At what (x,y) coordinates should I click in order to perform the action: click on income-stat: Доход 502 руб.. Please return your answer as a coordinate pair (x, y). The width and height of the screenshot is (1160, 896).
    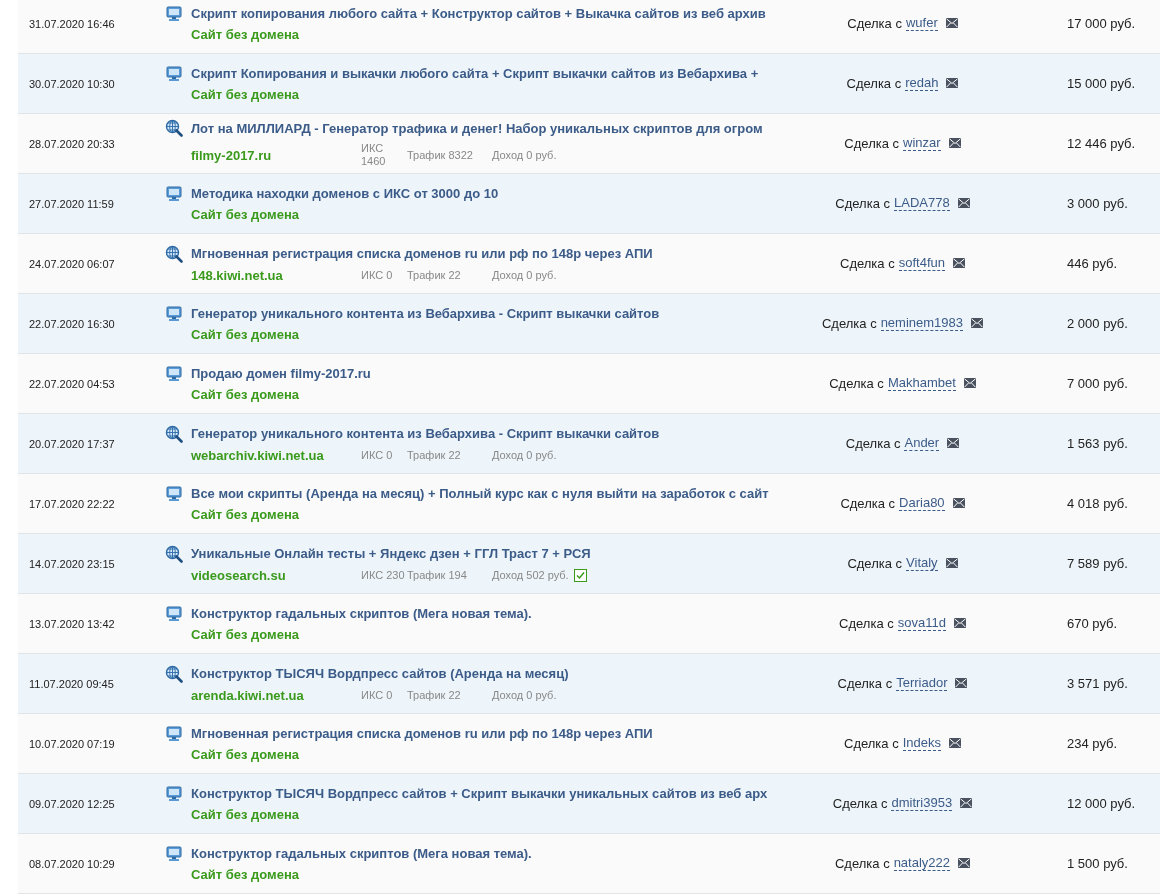
    Looking at the image, I should click on (530, 575).